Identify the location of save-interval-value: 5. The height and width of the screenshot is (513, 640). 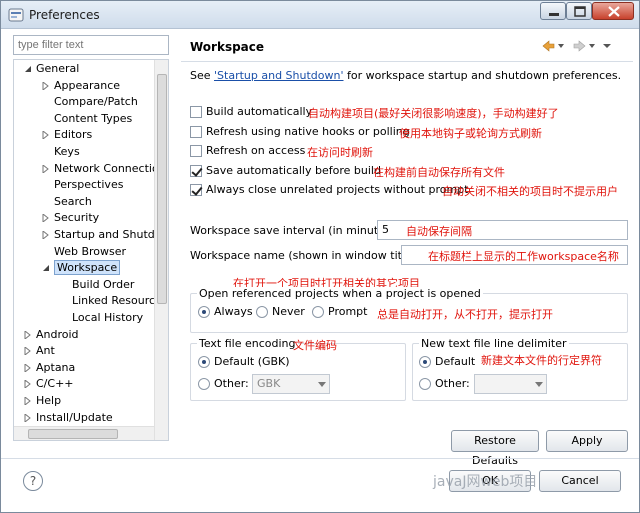
(385, 229).